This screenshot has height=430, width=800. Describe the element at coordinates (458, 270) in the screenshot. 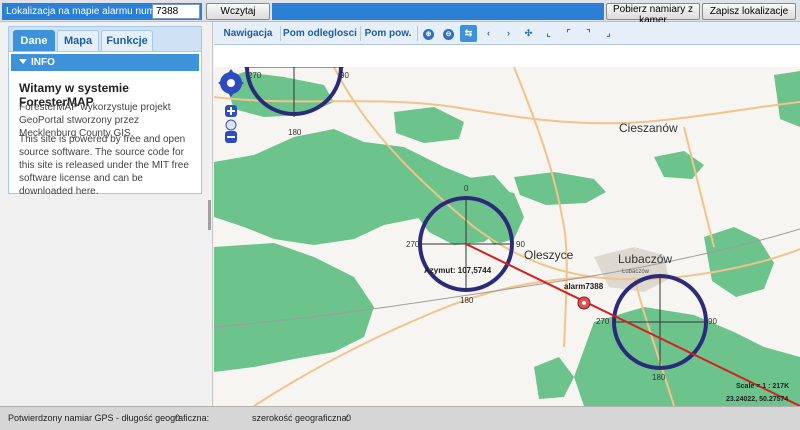

I see `azimuth-label: Azymut: 107,5744` at that location.